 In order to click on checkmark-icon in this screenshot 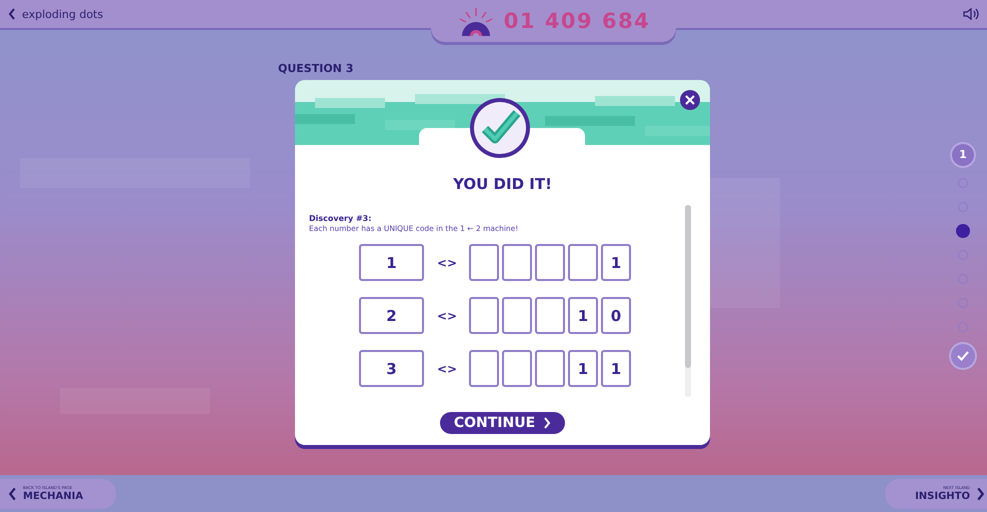, I will do `click(963, 356)`.